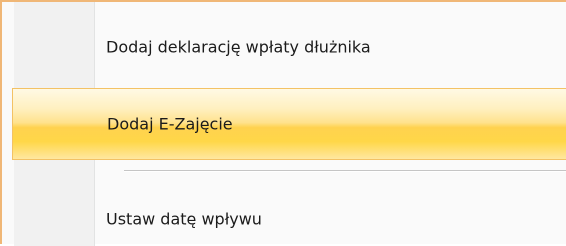 This screenshot has width=566, height=246. Describe the element at coordinates (184, 219) in the screenshot. I see `menu-item-label: Ustaw datę wpływu` at that location.